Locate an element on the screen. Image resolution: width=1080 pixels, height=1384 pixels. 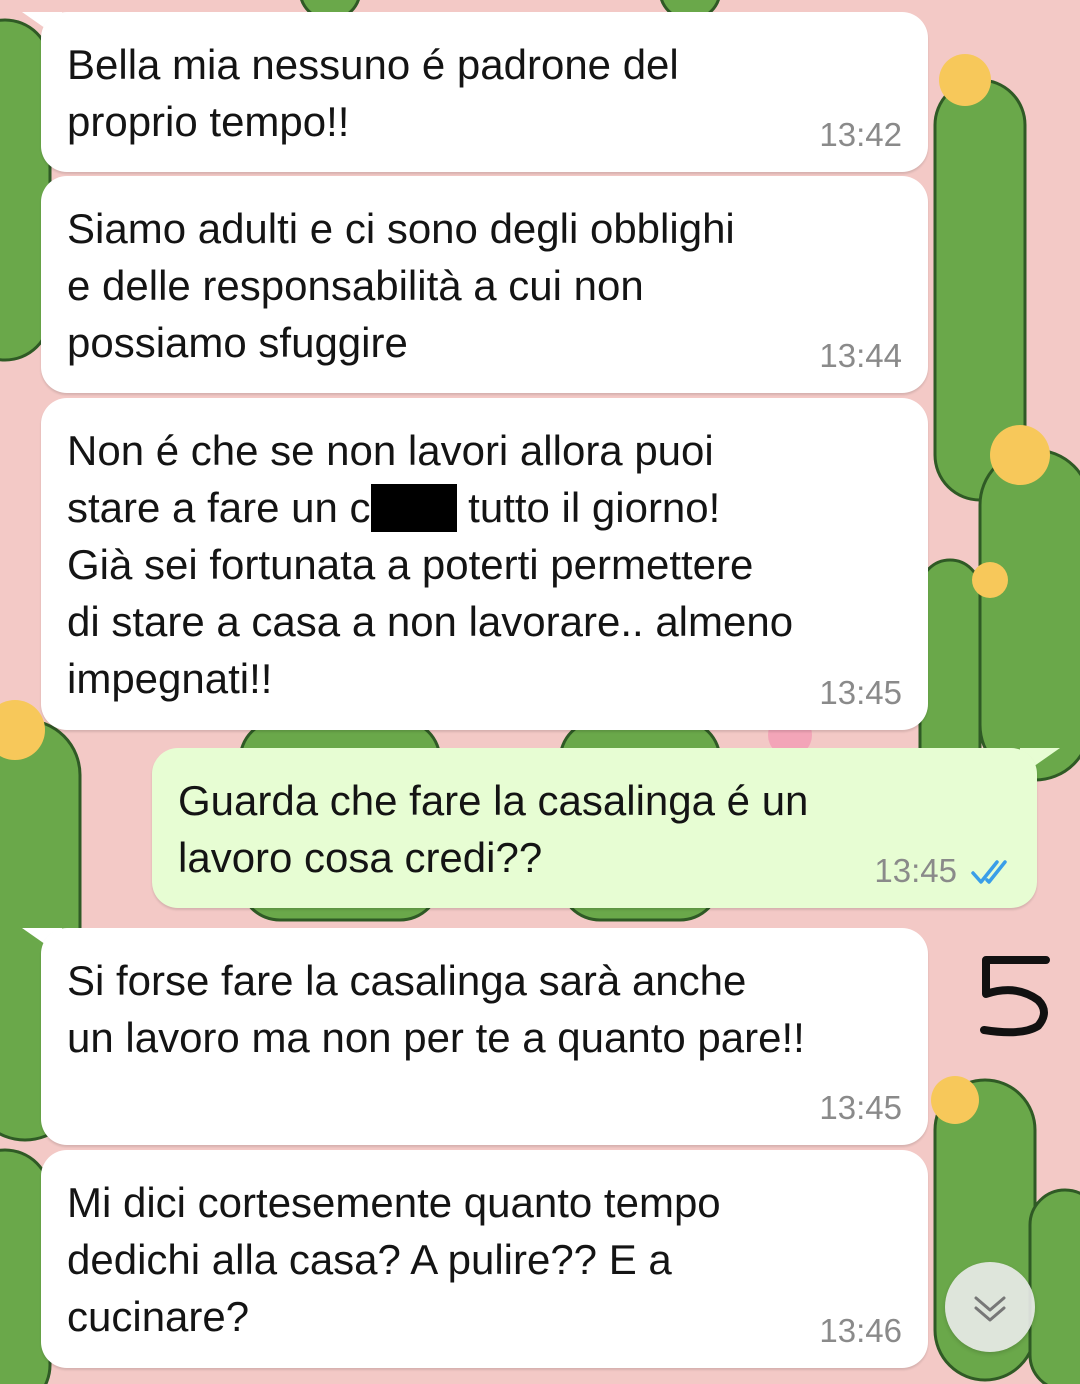
redaction-box is located at coordinates (413, 508).